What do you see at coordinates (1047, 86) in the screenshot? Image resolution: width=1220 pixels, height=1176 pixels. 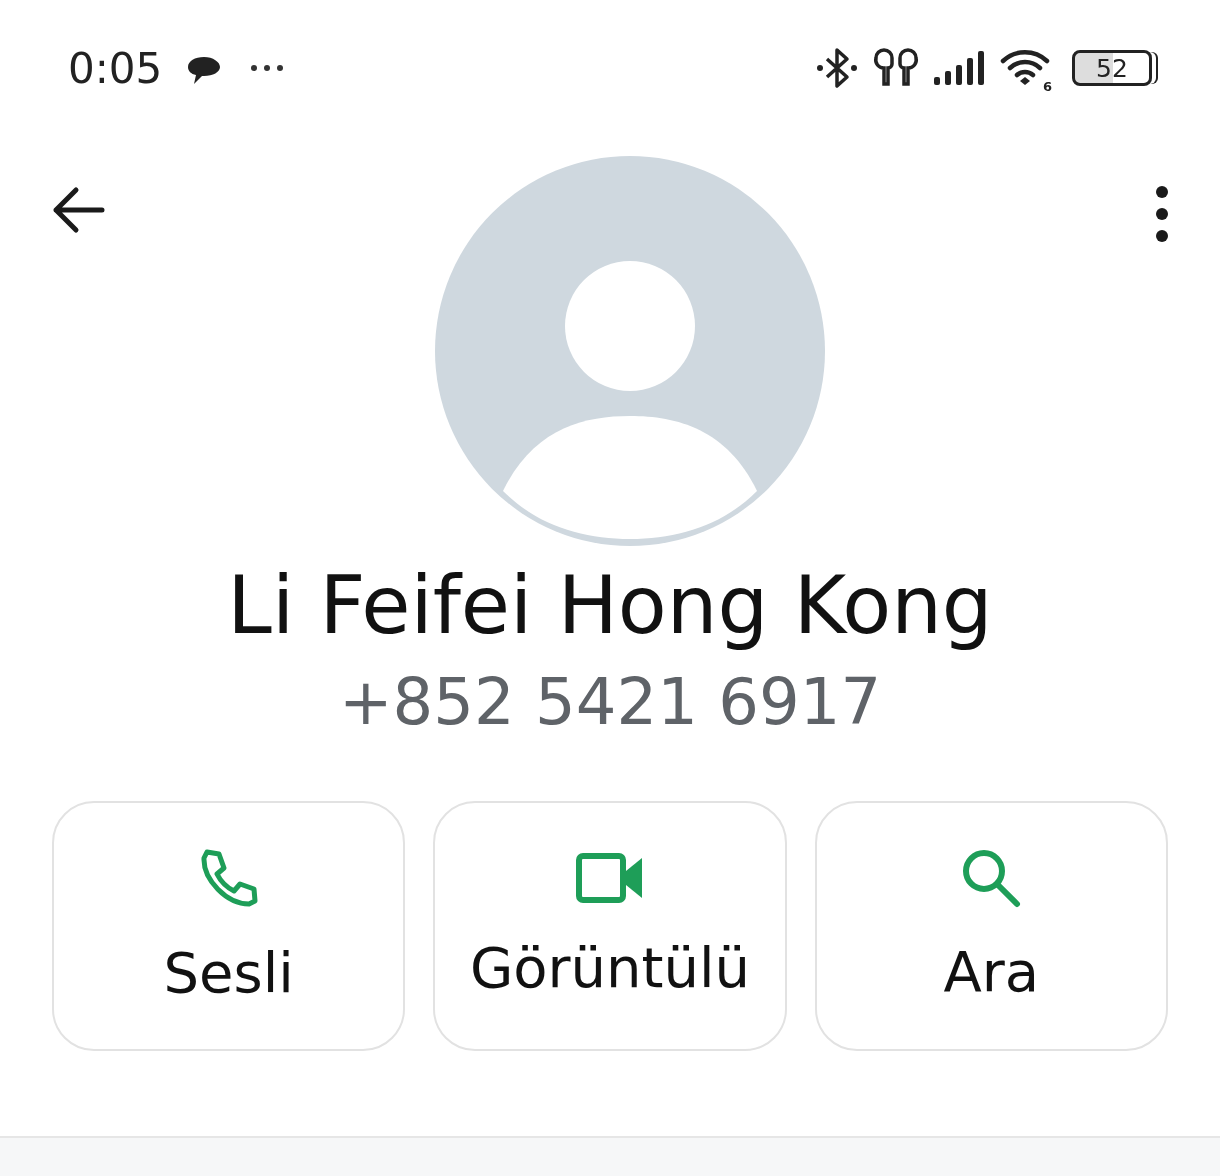 I see `wifi-standard-label: 6` at bounding box center [1047, 86].